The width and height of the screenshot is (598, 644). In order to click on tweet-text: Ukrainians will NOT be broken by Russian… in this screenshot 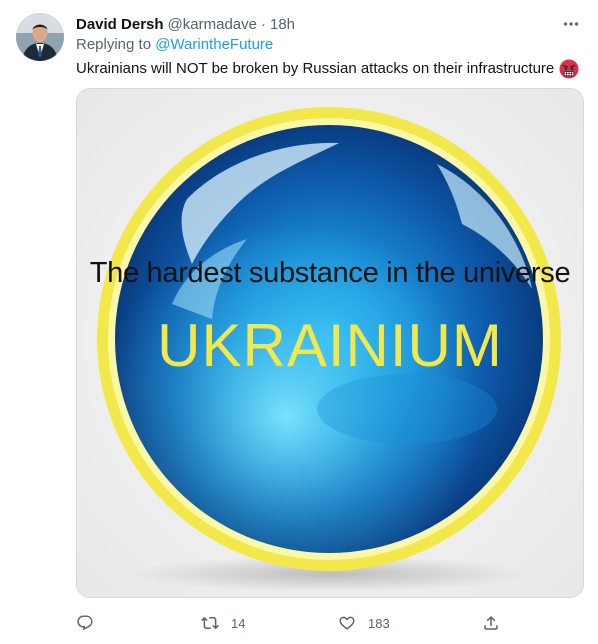, I will do `click(315, 68)`.